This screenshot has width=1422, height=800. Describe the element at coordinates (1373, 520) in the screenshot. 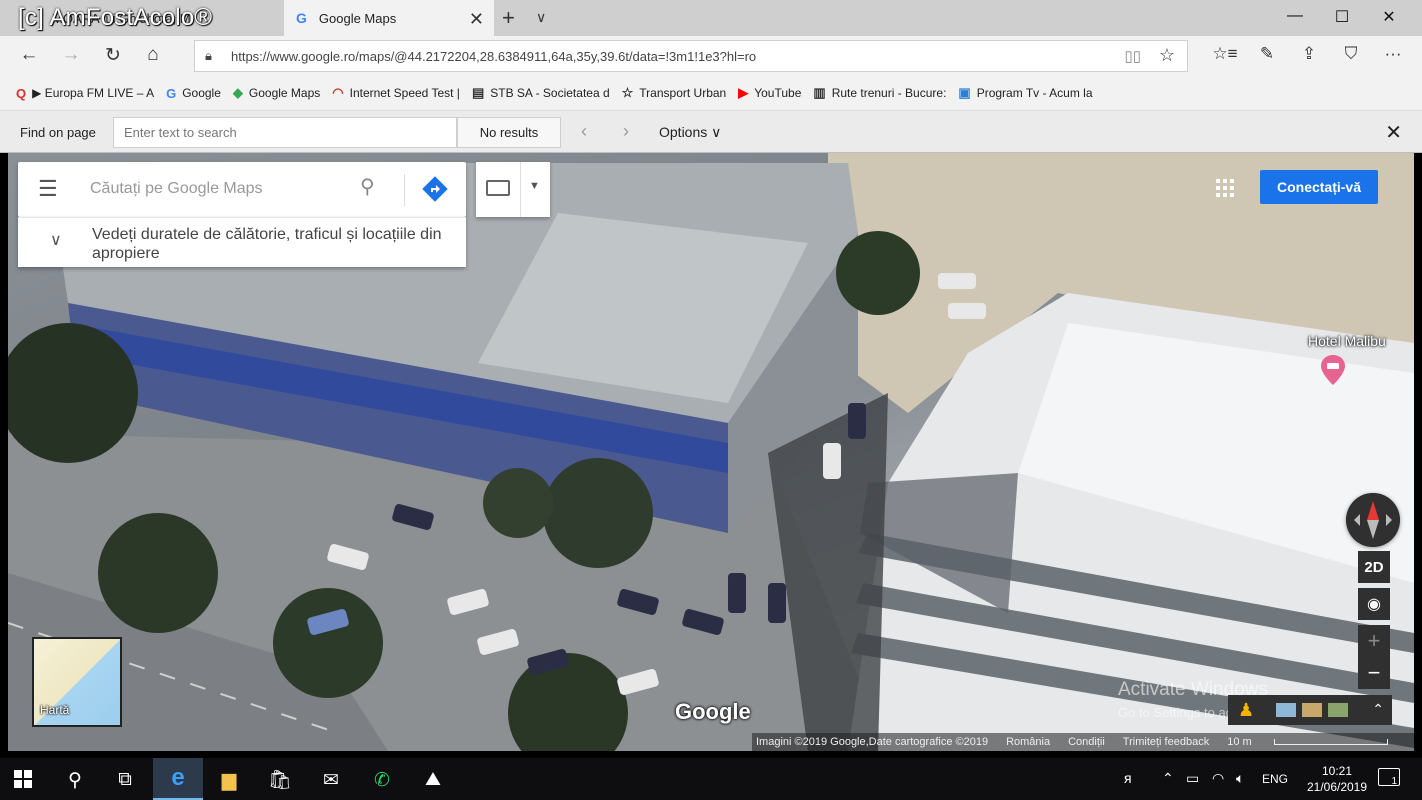

I see `compass-icon` at that location.